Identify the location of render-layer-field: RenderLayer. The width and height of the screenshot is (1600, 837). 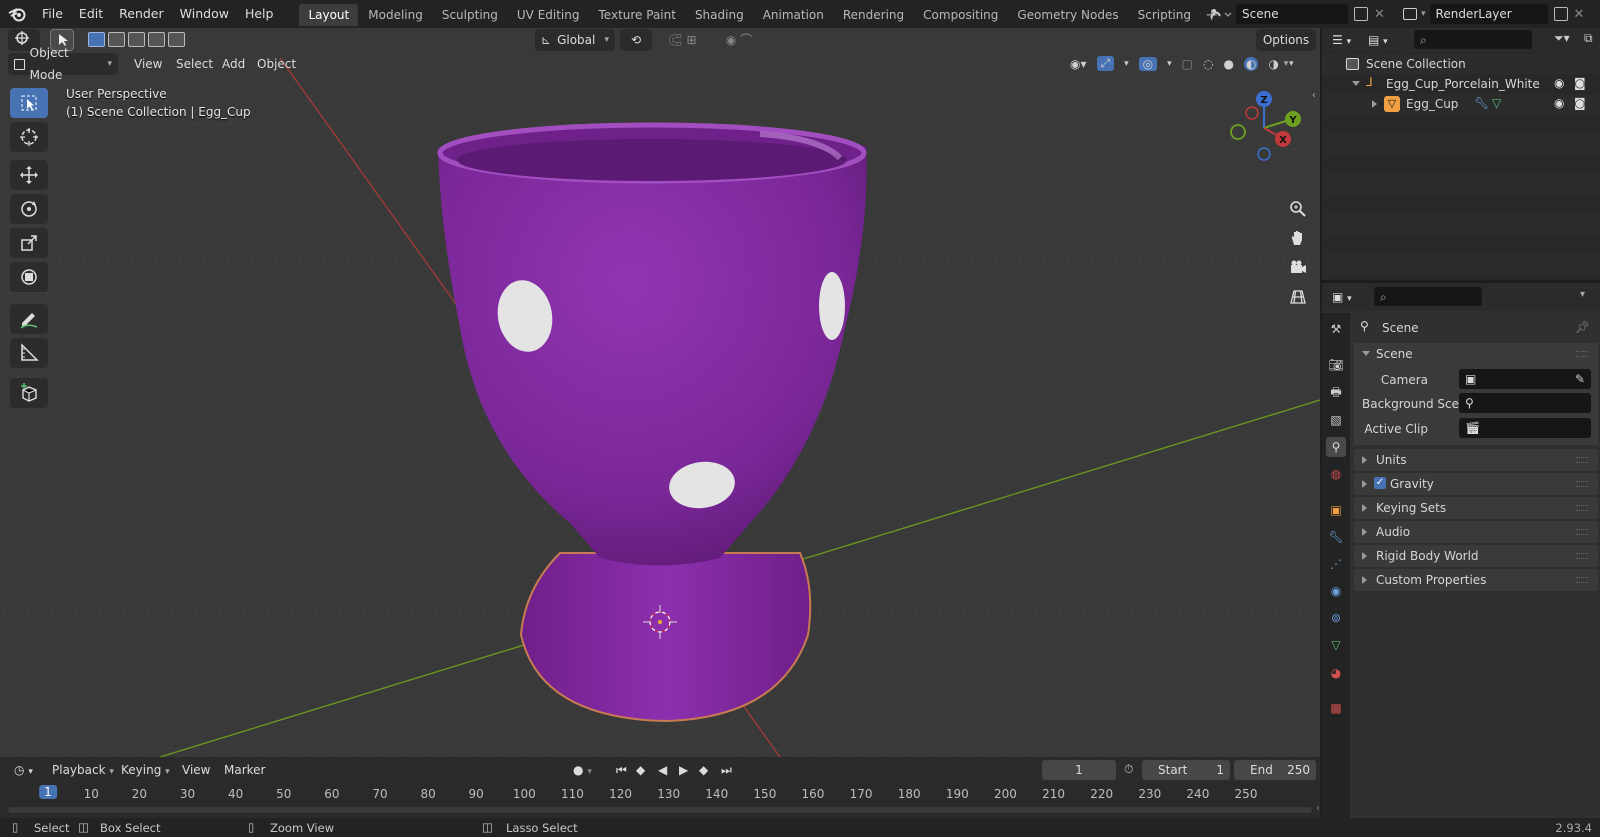
(1488, 14).